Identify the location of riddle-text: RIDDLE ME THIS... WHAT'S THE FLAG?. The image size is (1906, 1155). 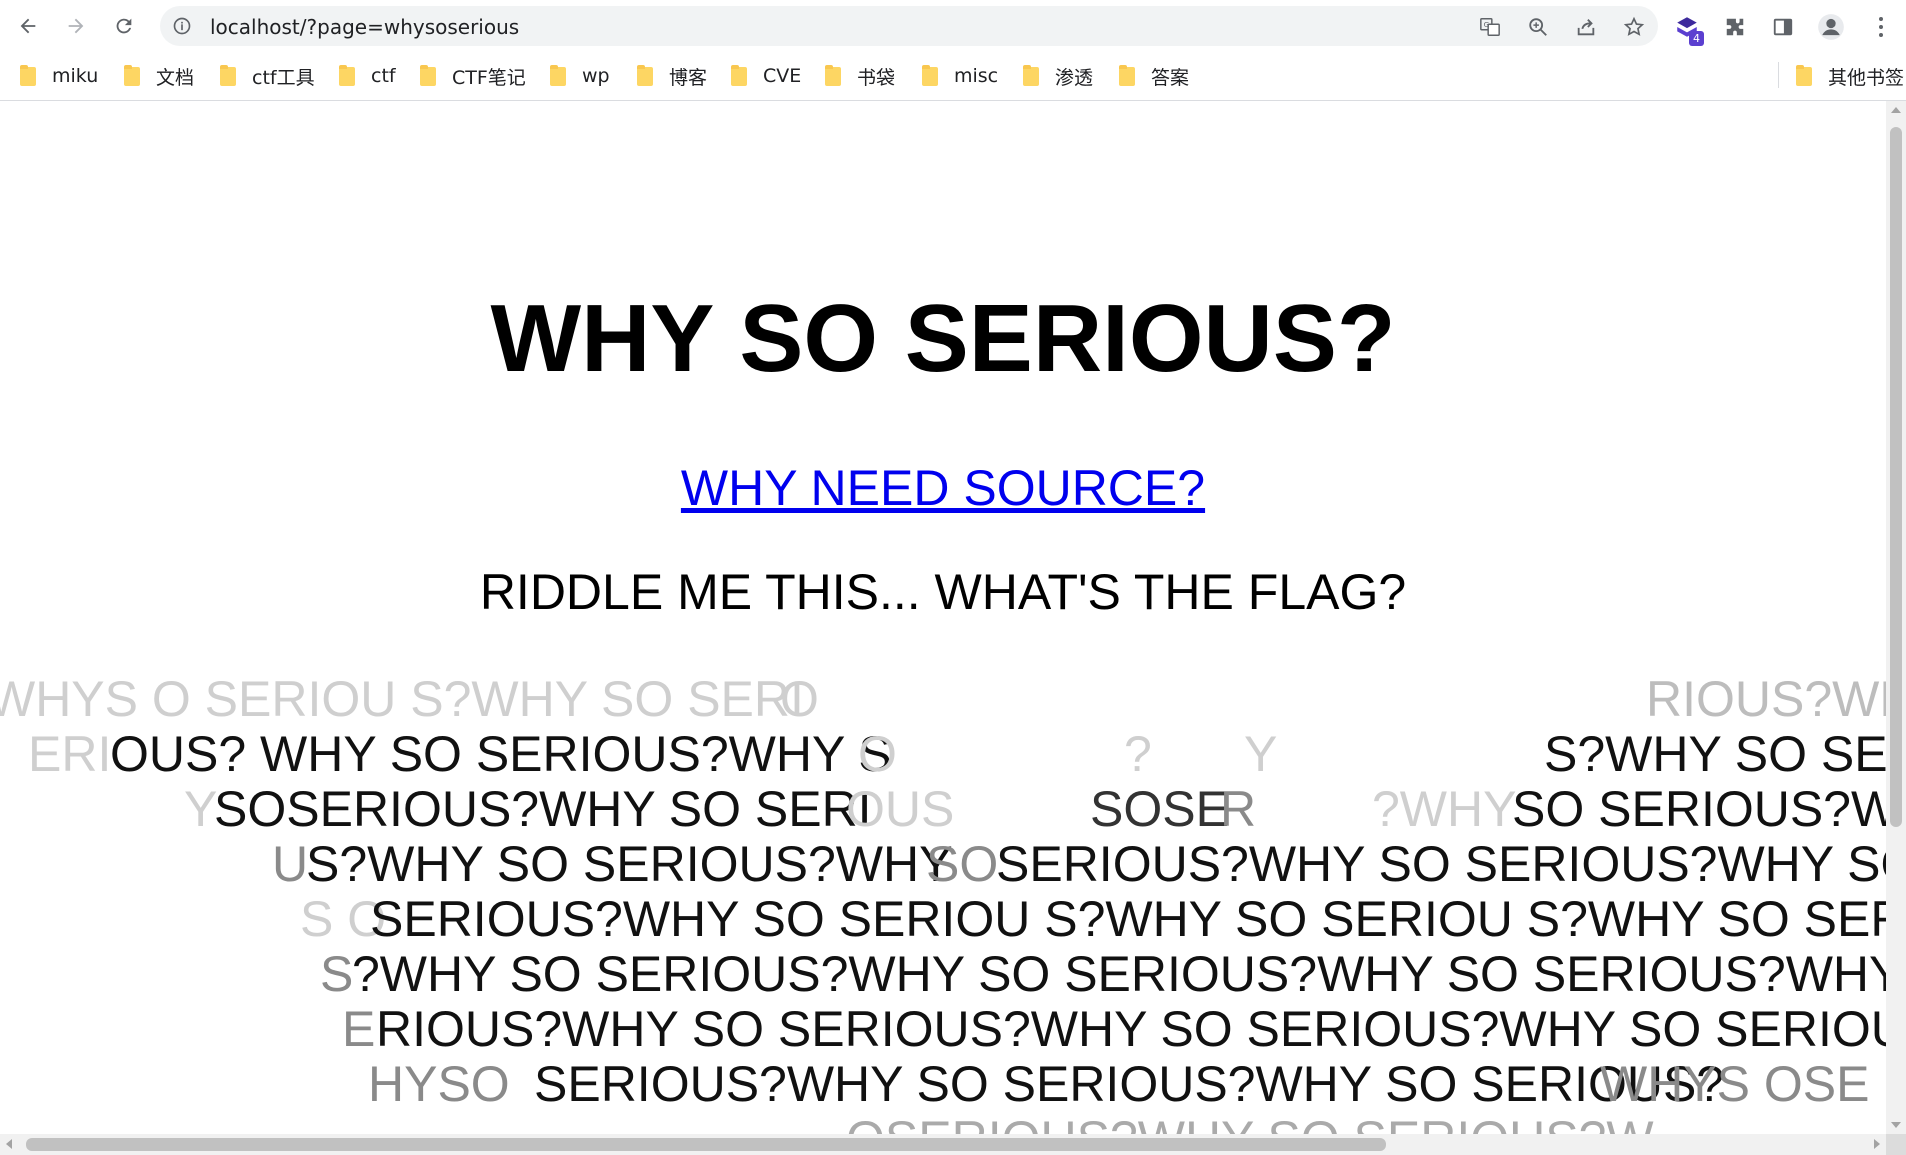
(943, 592).